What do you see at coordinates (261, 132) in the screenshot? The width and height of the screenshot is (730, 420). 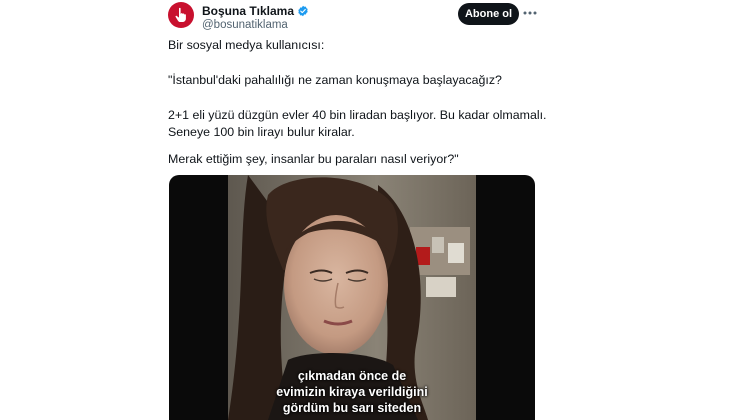 I see `tweet-line: Seneye 100 bin lirayı bulur kiralar.` at bounding box center [261, 132].